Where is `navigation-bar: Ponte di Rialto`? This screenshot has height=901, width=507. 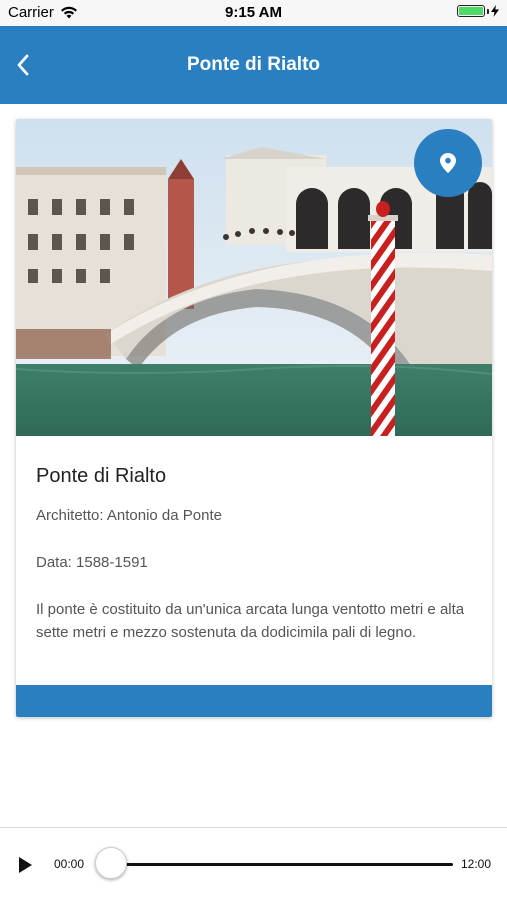
navigation-bar: Ponte di Rialto is located at coordinates (253, 65).